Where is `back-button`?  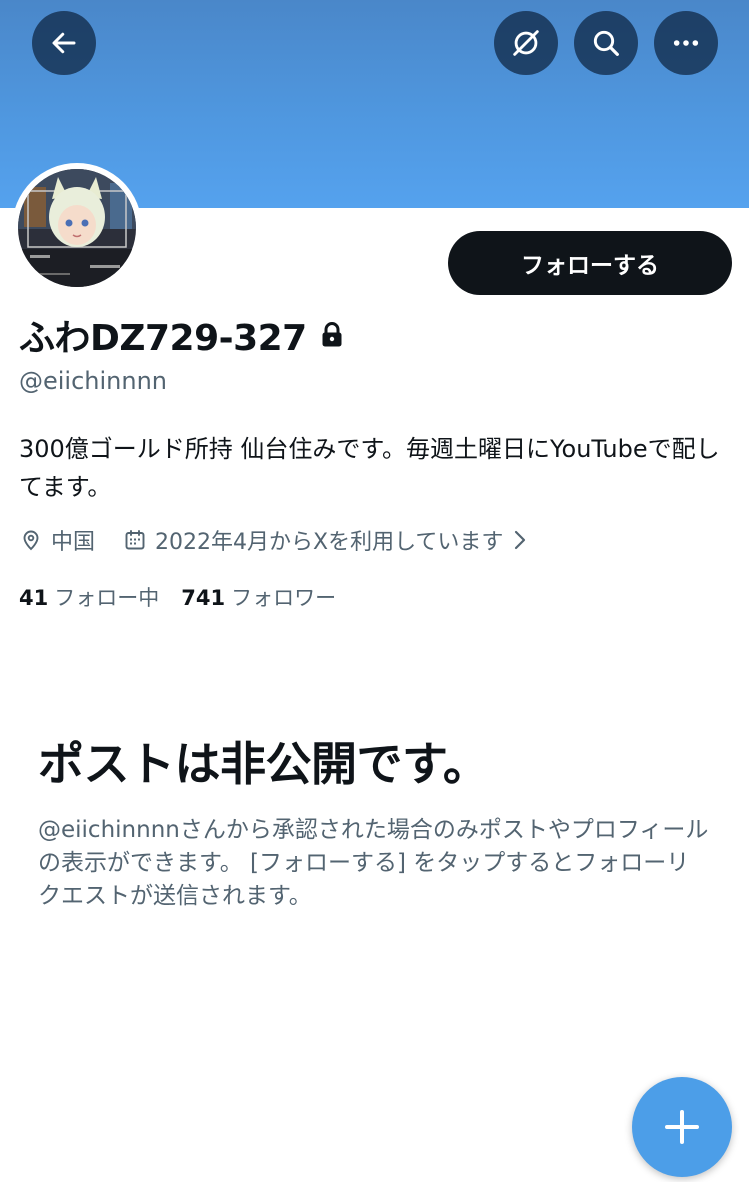
back-button is located at coordinates (64, 43).